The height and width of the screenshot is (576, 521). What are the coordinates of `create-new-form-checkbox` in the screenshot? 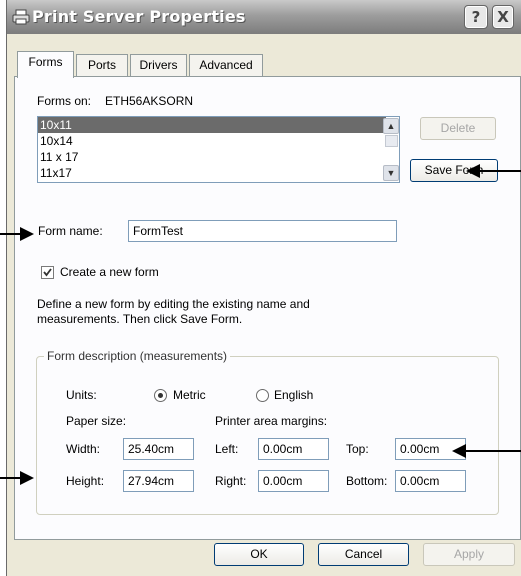 It's located at (47, 272).